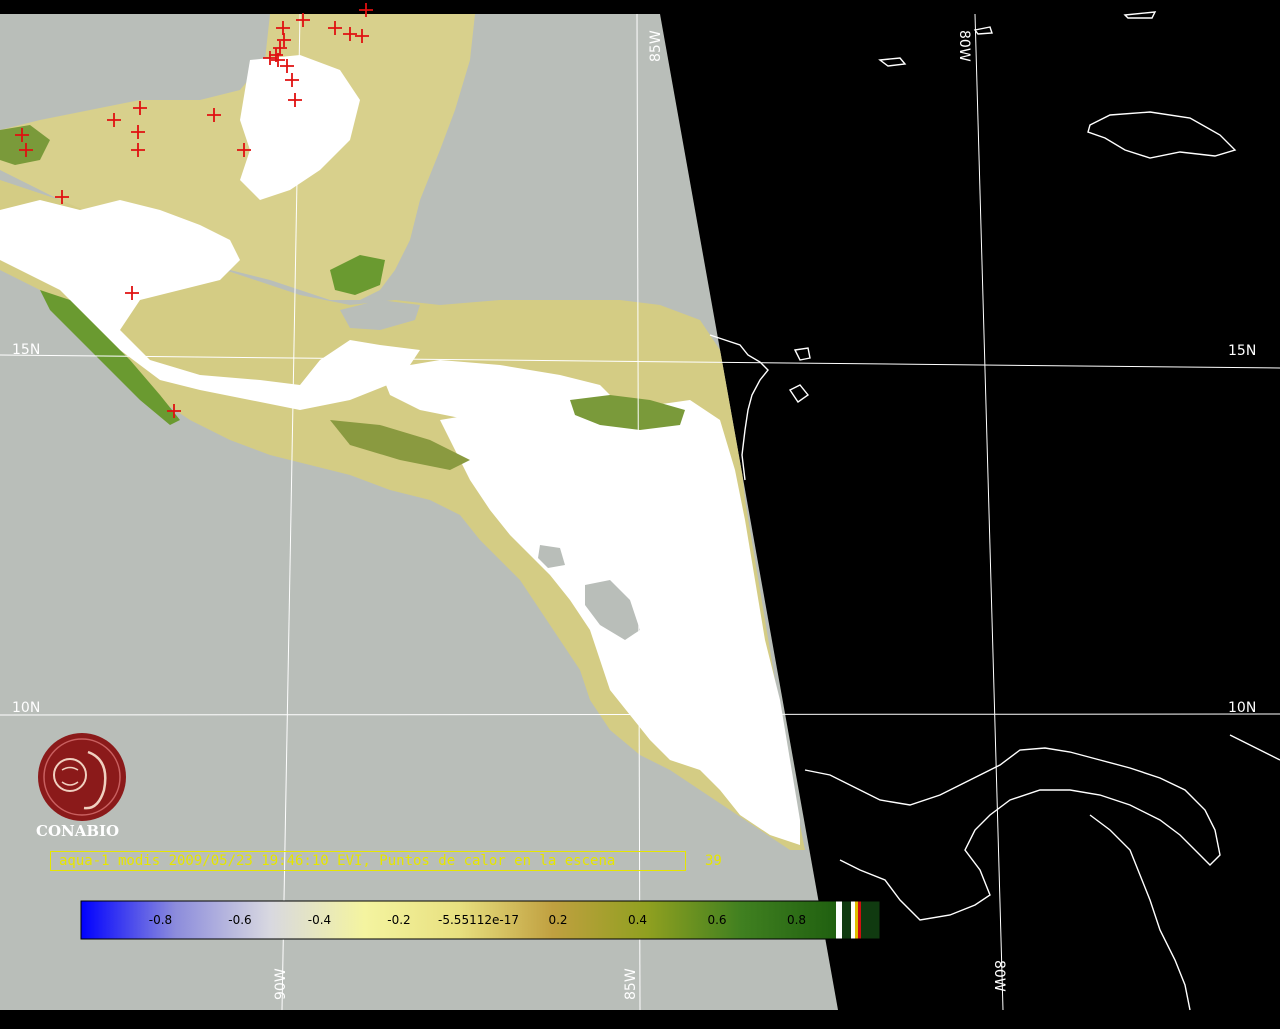 This screenshot has height=1029, width=1280. Describe the element at coordinates (281, 984) in the screenshot. I see `label-90w: 90W` at that location.